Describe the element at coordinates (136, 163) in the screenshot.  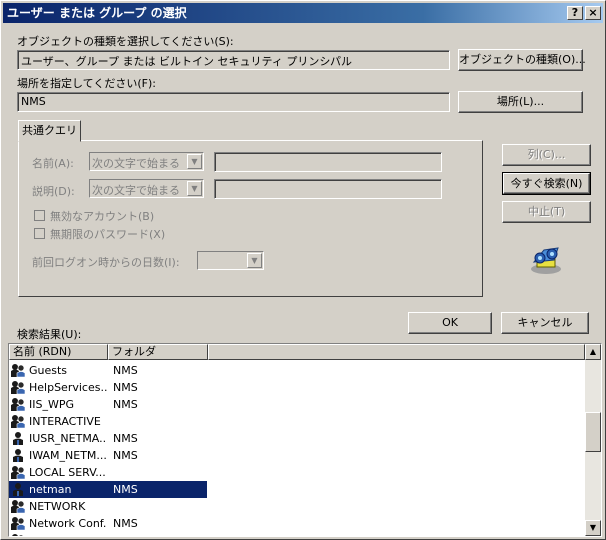
I see `name-mode-value: 次の文字で始まる` at that location.